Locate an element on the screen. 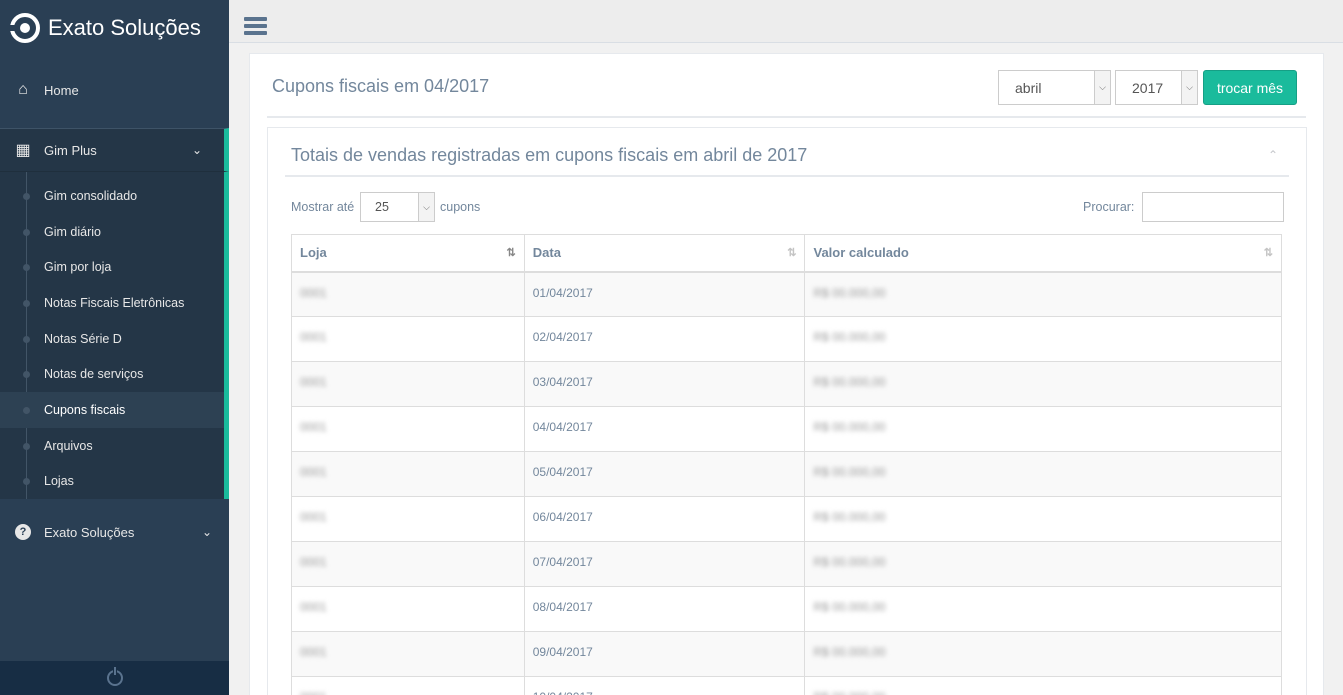  table-row: 0001 02/04/2017 R$ 00.000,00 is located at coordinates (786, 339).